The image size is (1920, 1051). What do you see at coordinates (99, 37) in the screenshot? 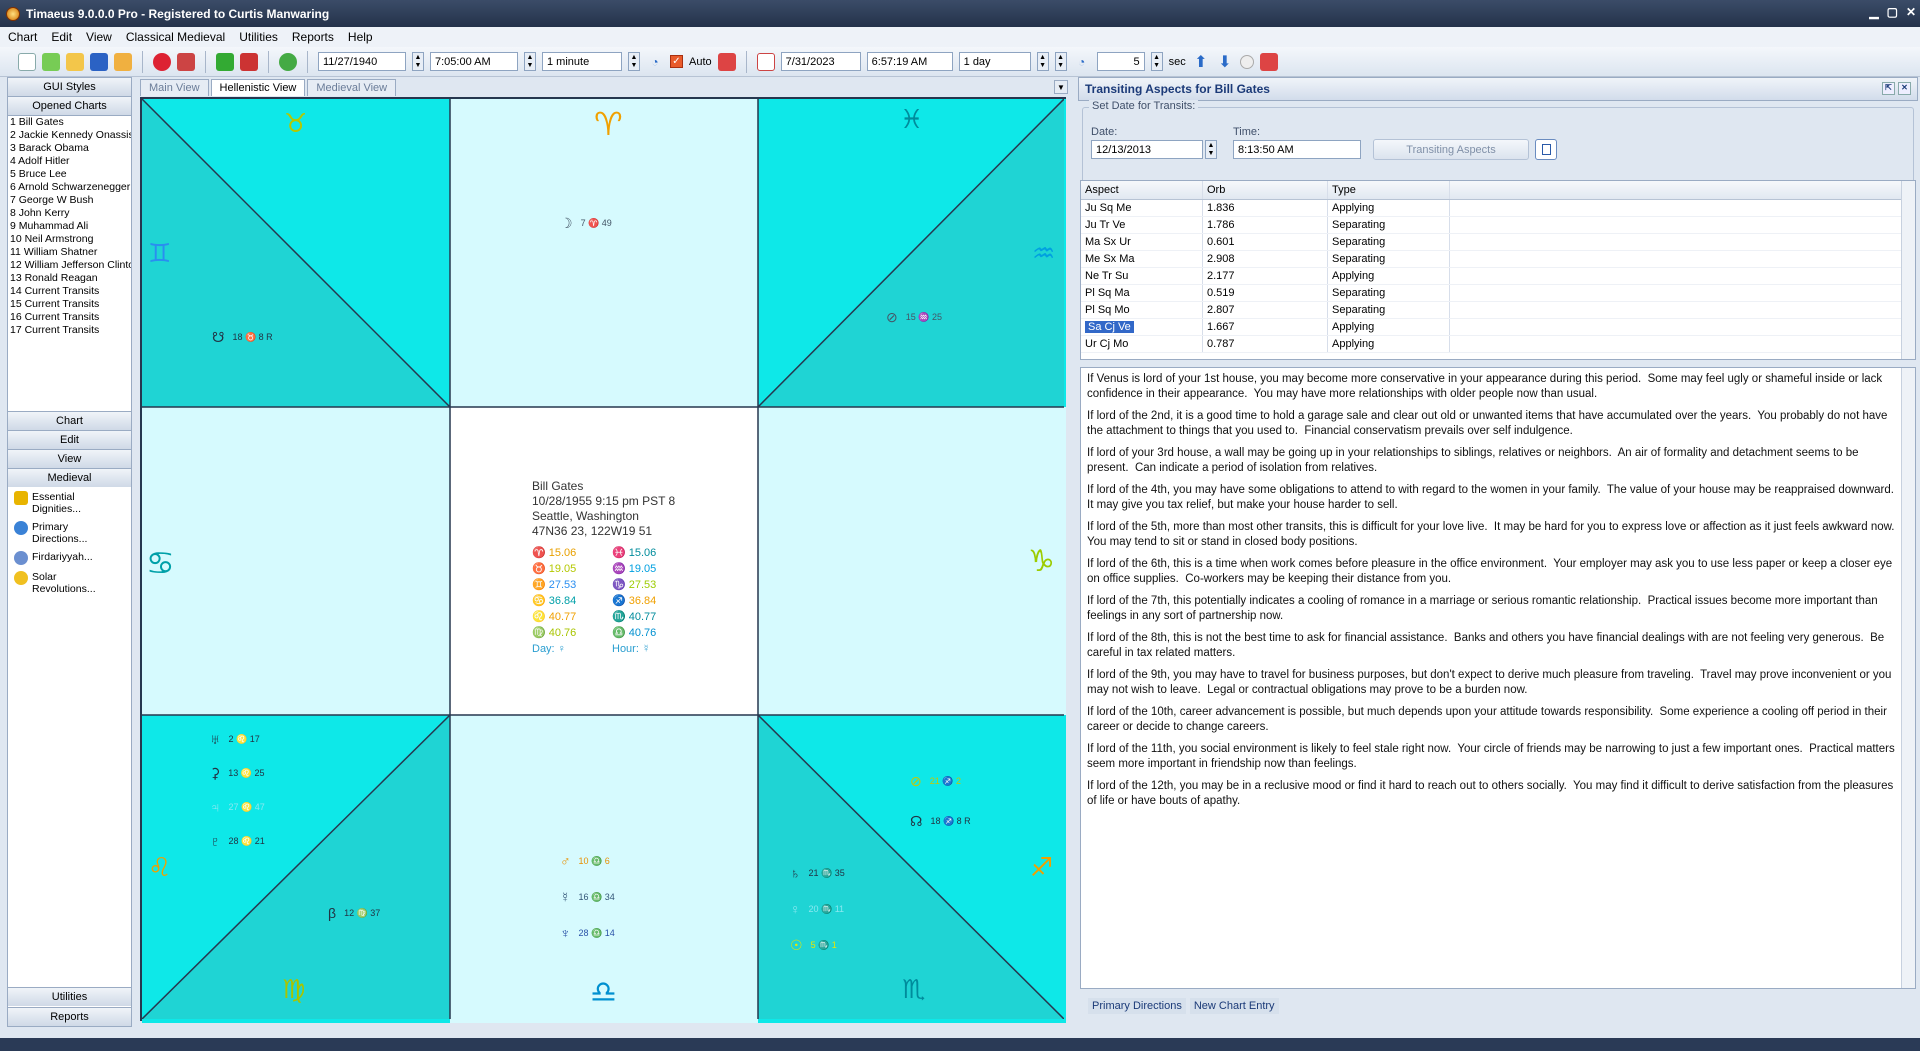
I see `menu-view: View` at bounding box center [99, 37].